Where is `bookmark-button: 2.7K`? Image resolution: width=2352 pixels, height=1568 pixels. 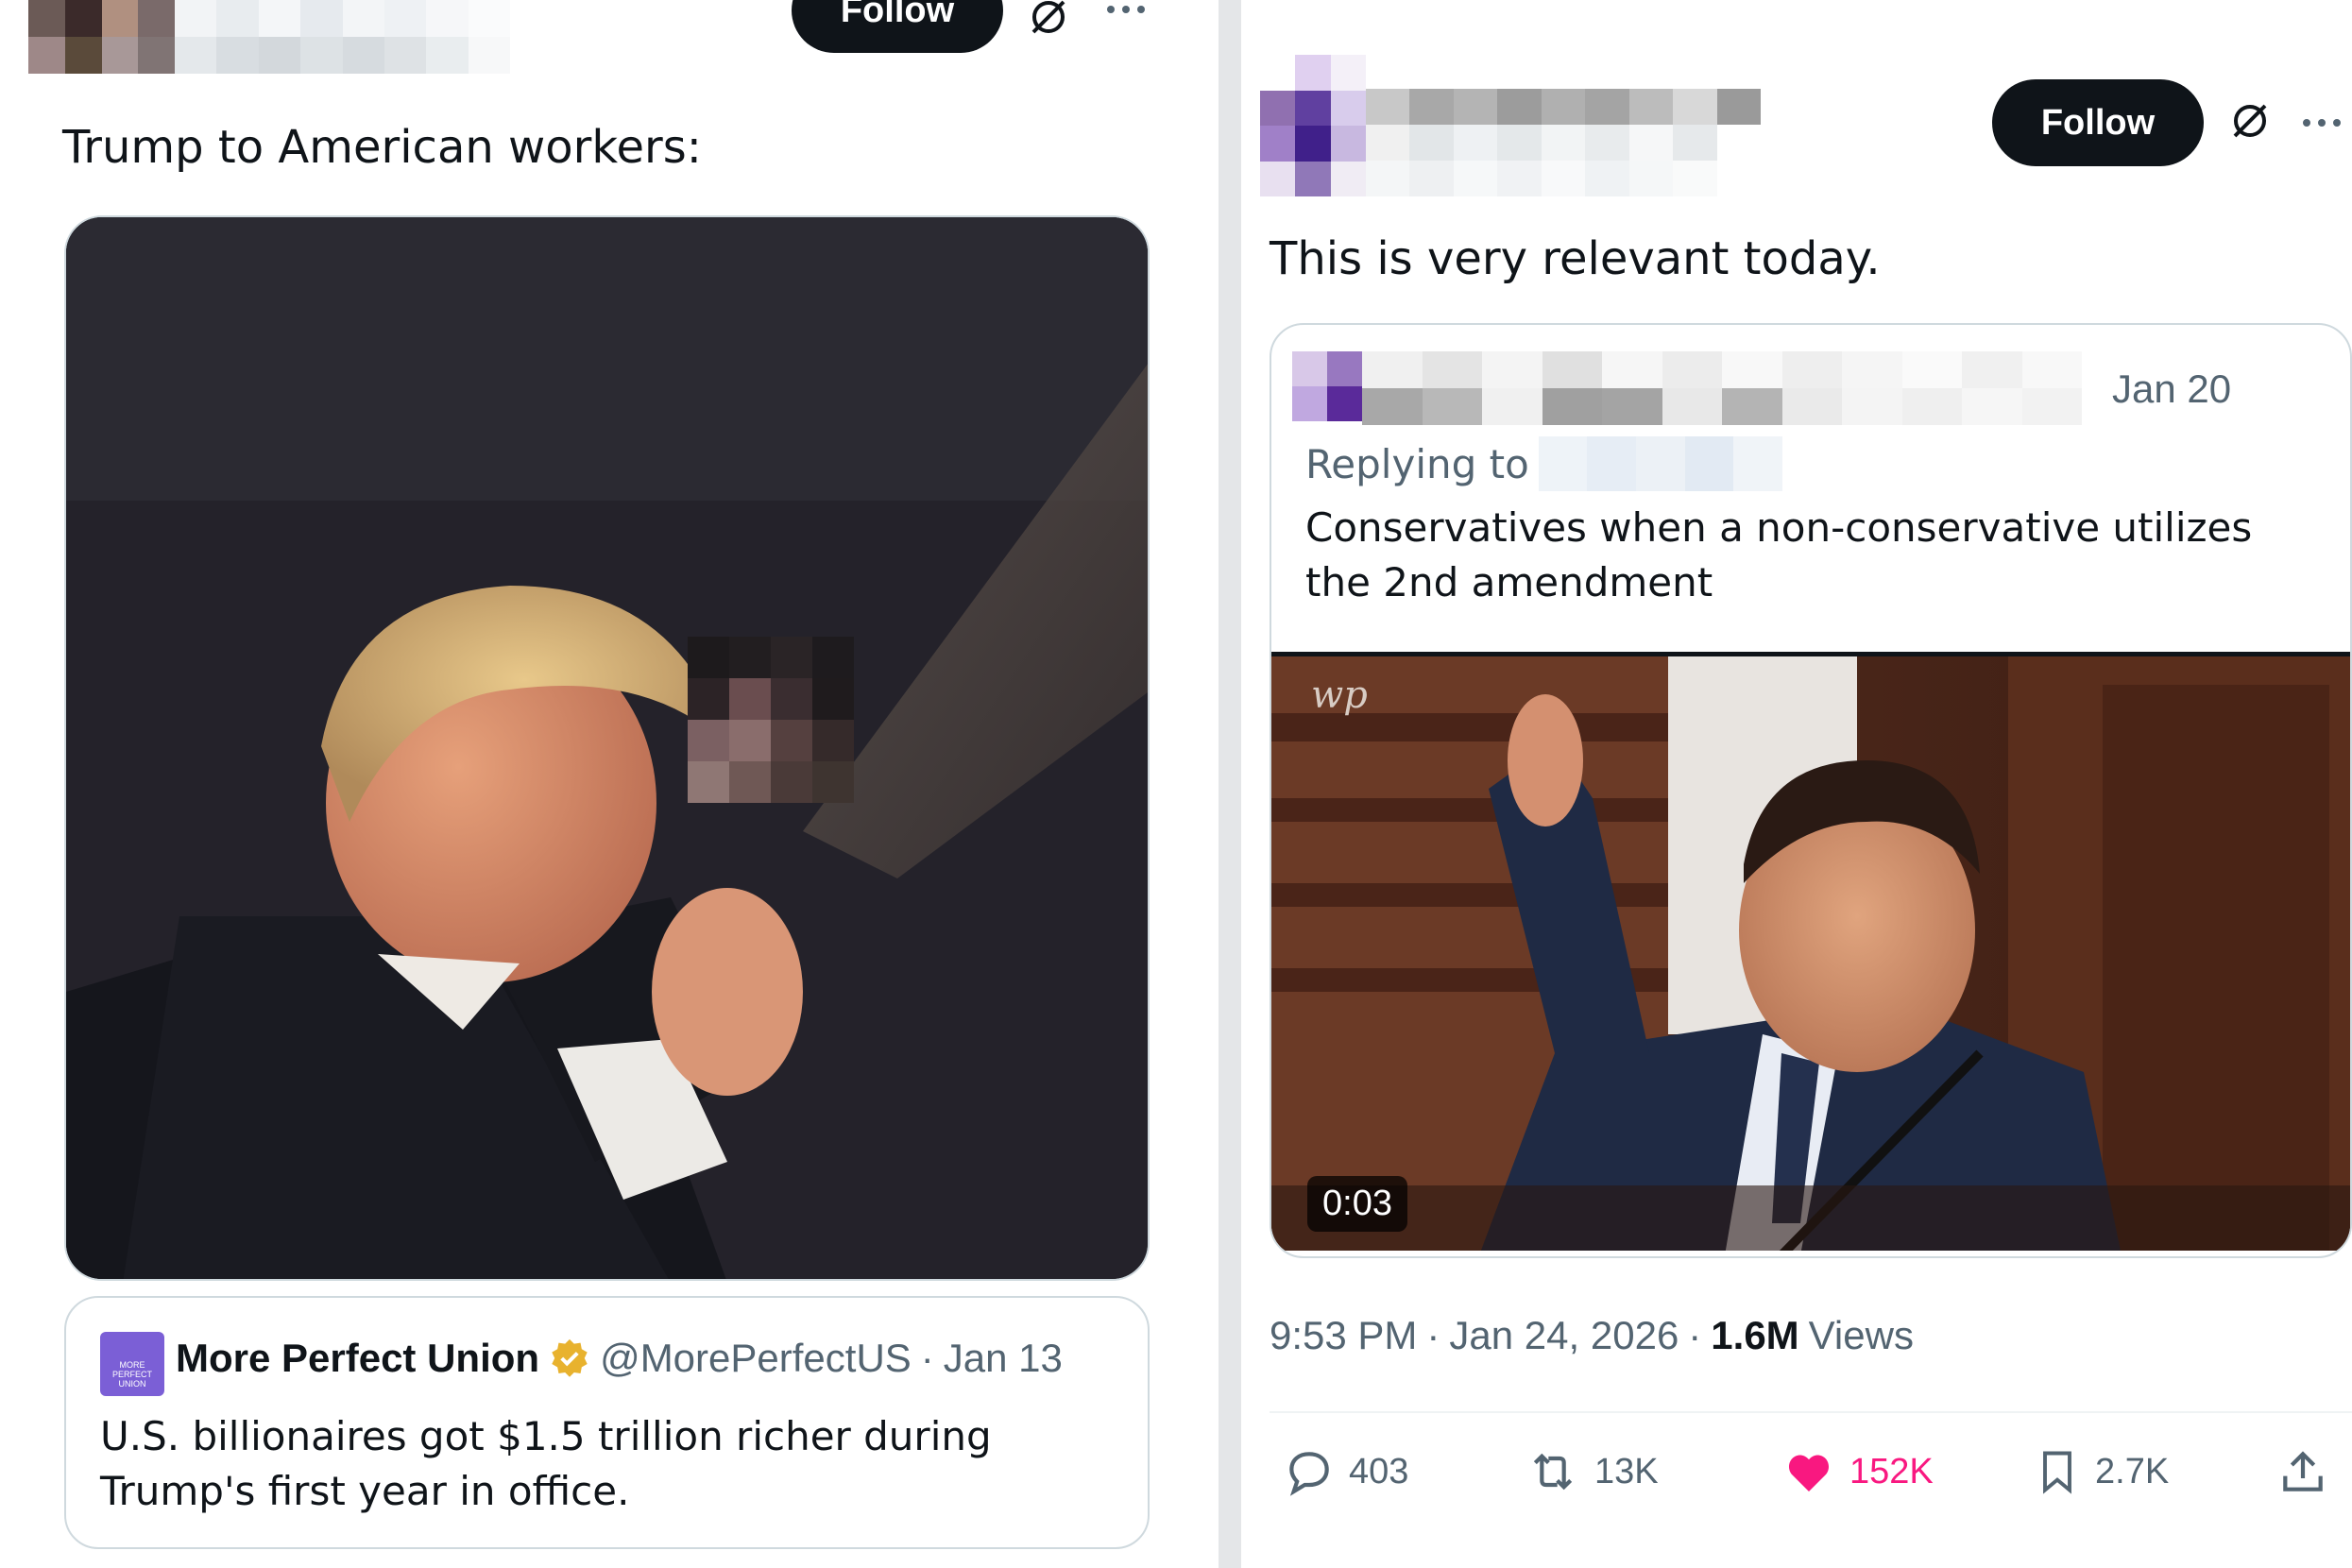 bookmark-button: 2.7K is located at coordinates (2101, 1471).